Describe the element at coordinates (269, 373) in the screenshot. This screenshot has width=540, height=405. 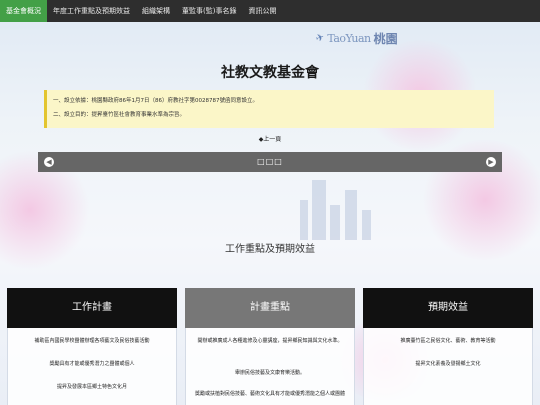
I see `list-item: 舉辦民俗技藝及文康育樂活動。` at that location.